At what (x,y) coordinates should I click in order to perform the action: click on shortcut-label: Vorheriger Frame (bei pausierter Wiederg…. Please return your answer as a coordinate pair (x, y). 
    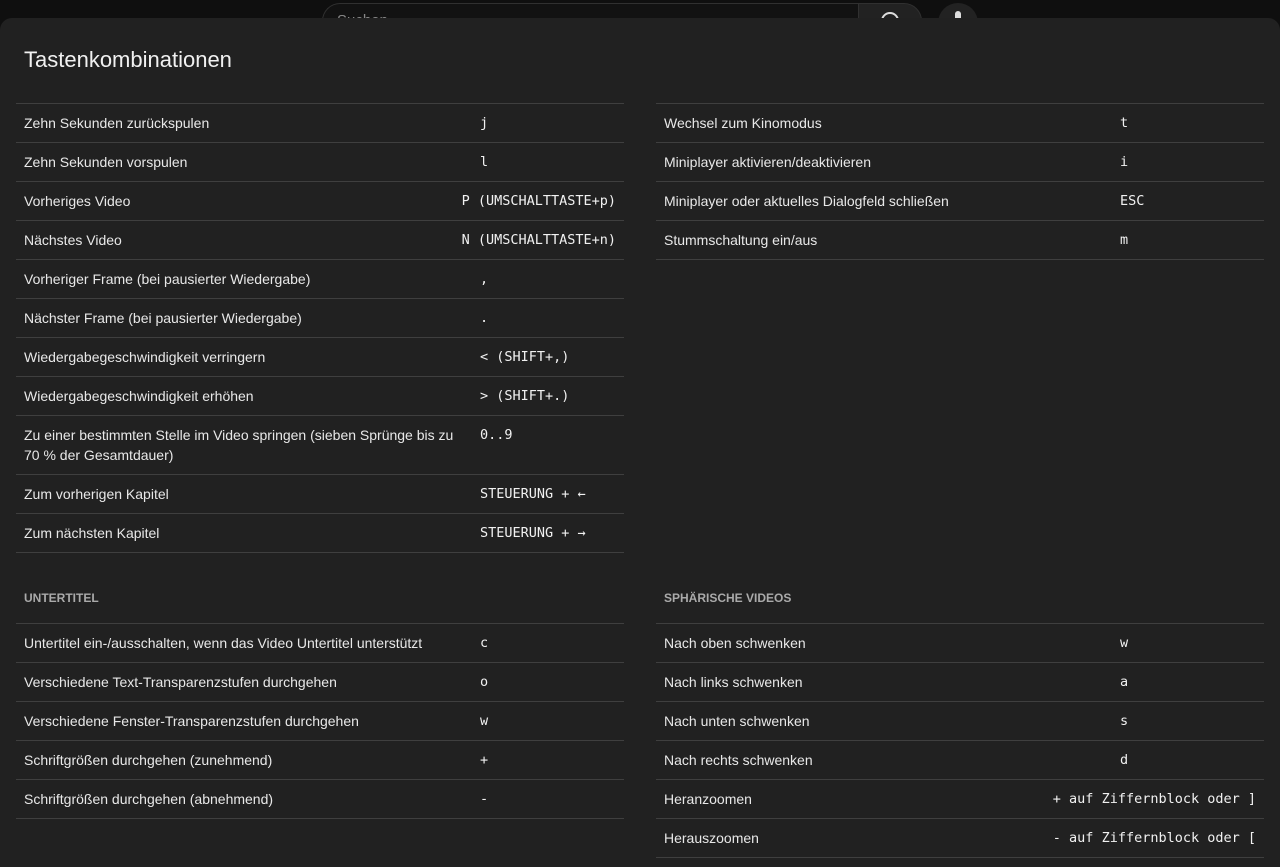
    Looking at the image, I should click on (167, 279).